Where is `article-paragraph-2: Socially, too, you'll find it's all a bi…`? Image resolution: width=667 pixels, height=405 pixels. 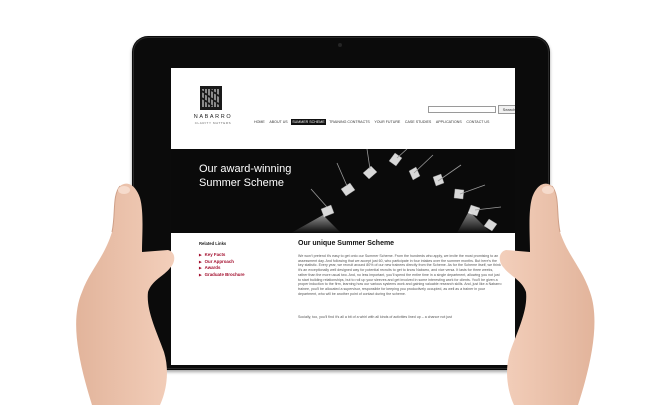
article-paragraph-2: Socially, too, you'll find it's all a bi… is located at coordinates (375, 317).